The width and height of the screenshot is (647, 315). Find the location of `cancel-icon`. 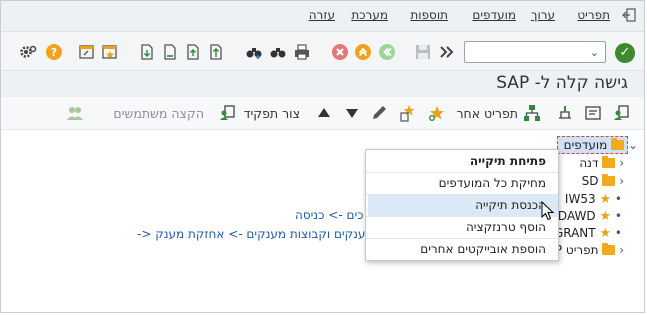

cancel-icon is located at coordinates (340, 52).